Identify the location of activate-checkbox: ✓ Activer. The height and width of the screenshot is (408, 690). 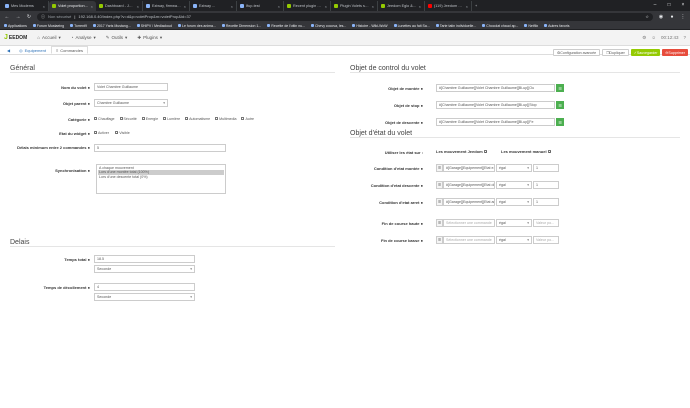
(101, 133).